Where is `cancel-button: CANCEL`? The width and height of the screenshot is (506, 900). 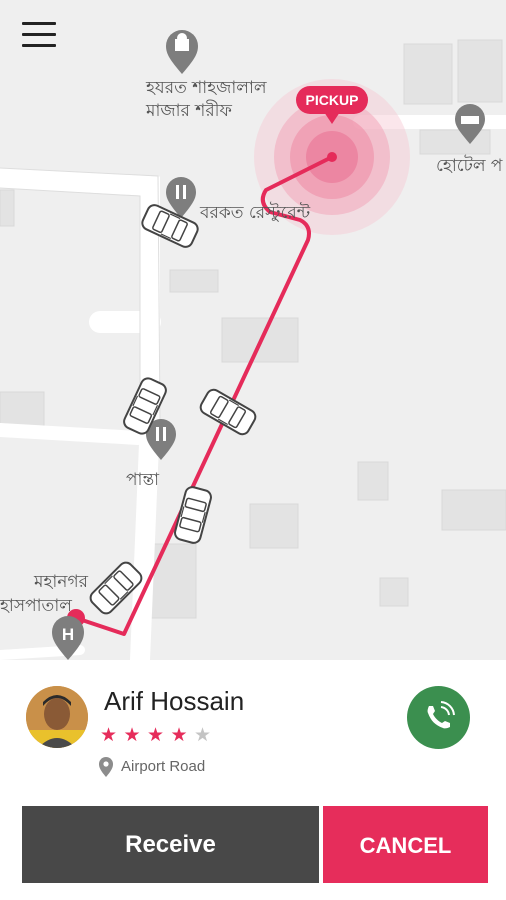 cancel-button: CANCEL is located at coordinates (405, 844).